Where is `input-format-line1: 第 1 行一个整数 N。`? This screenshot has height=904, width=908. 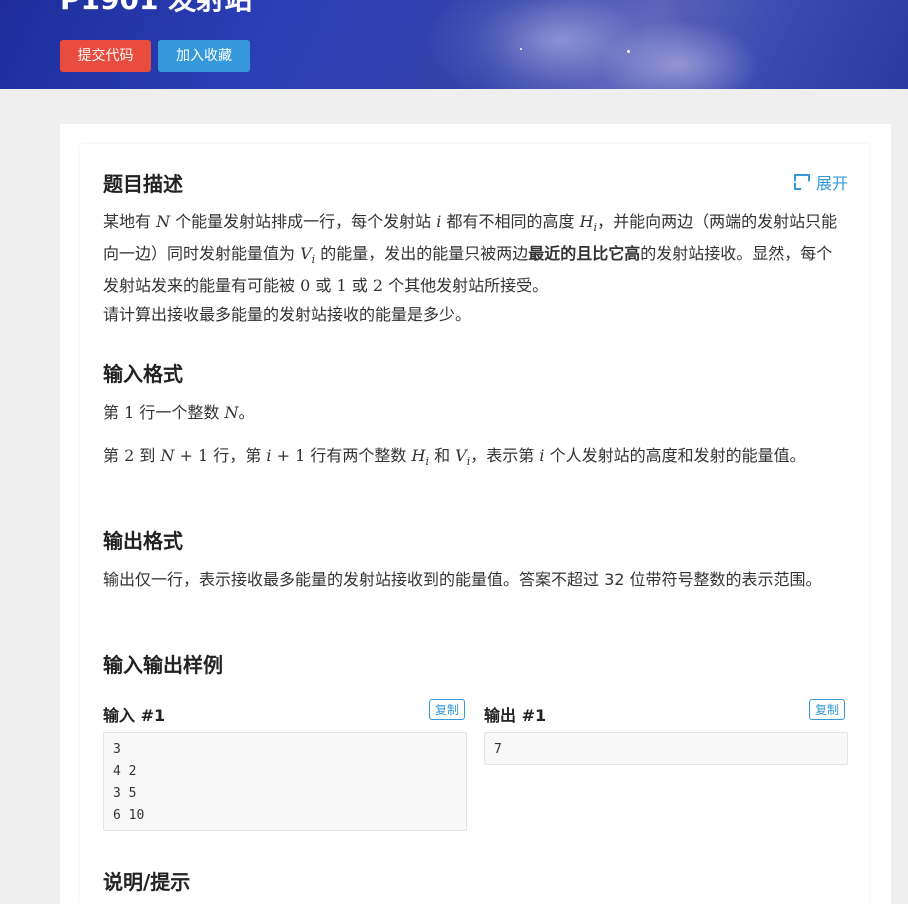
input-format-line1: 第 1 行一个整数 N。 is located at coordinates (179, 412).